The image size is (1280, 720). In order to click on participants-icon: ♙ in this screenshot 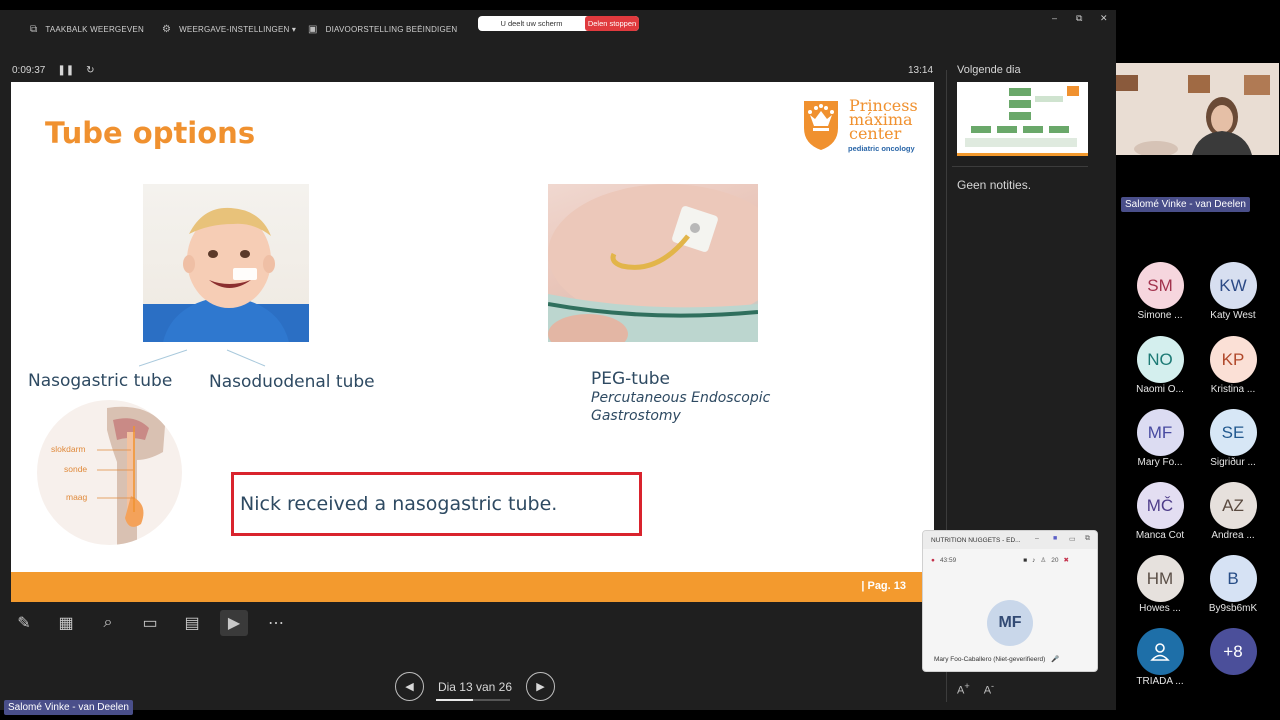, I will do `click(1043, 560)`.